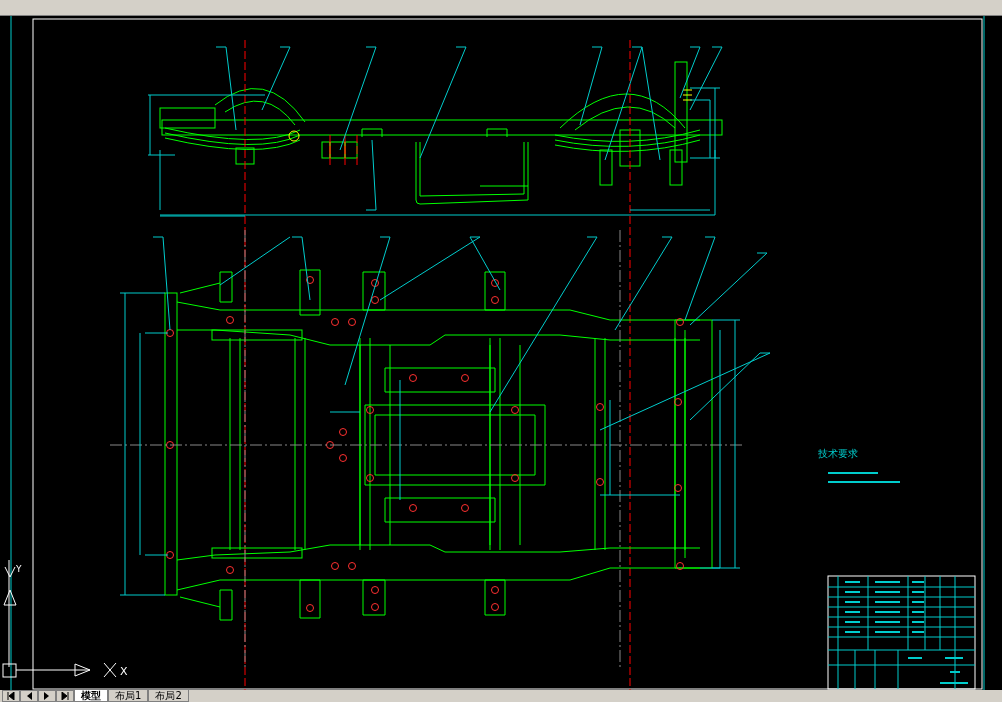 This screenshot has width=1002, height=702. What do you see at coordinates (19, 569) in the screenshot?
I see `y-axis-label: Y` at bounding box center [19, 569].